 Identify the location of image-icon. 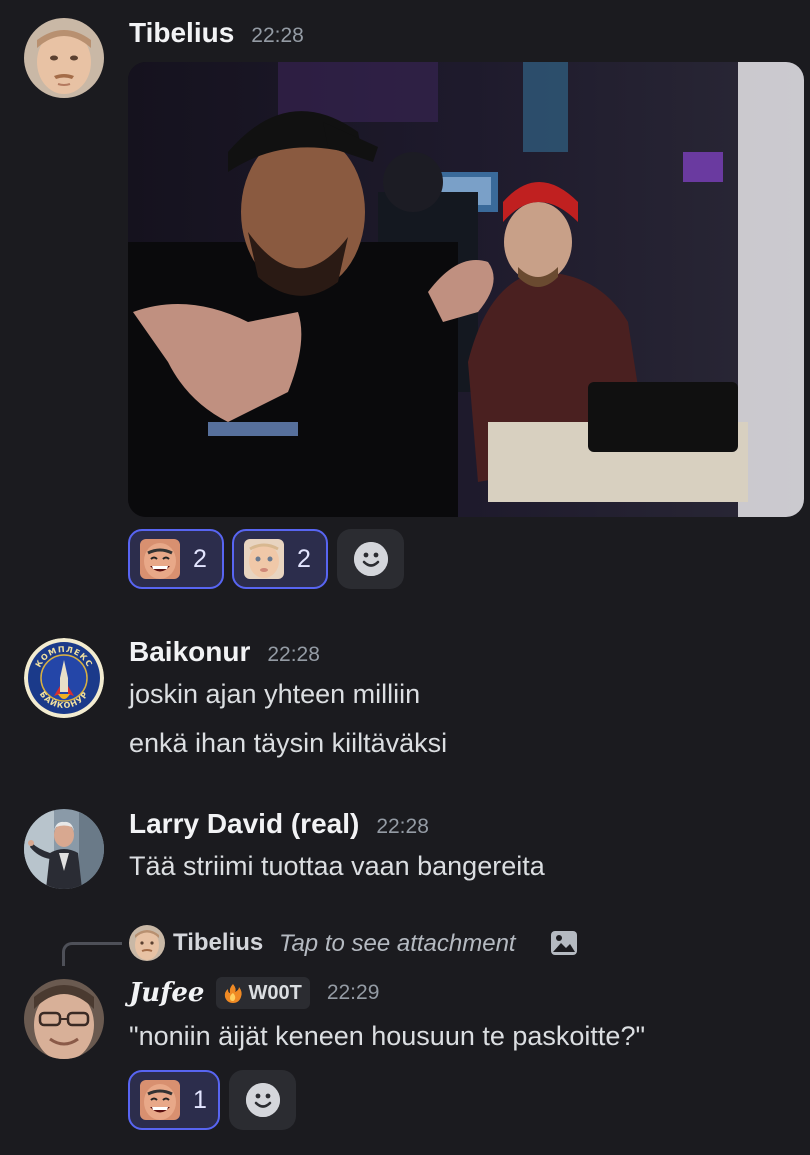
(564, 943).